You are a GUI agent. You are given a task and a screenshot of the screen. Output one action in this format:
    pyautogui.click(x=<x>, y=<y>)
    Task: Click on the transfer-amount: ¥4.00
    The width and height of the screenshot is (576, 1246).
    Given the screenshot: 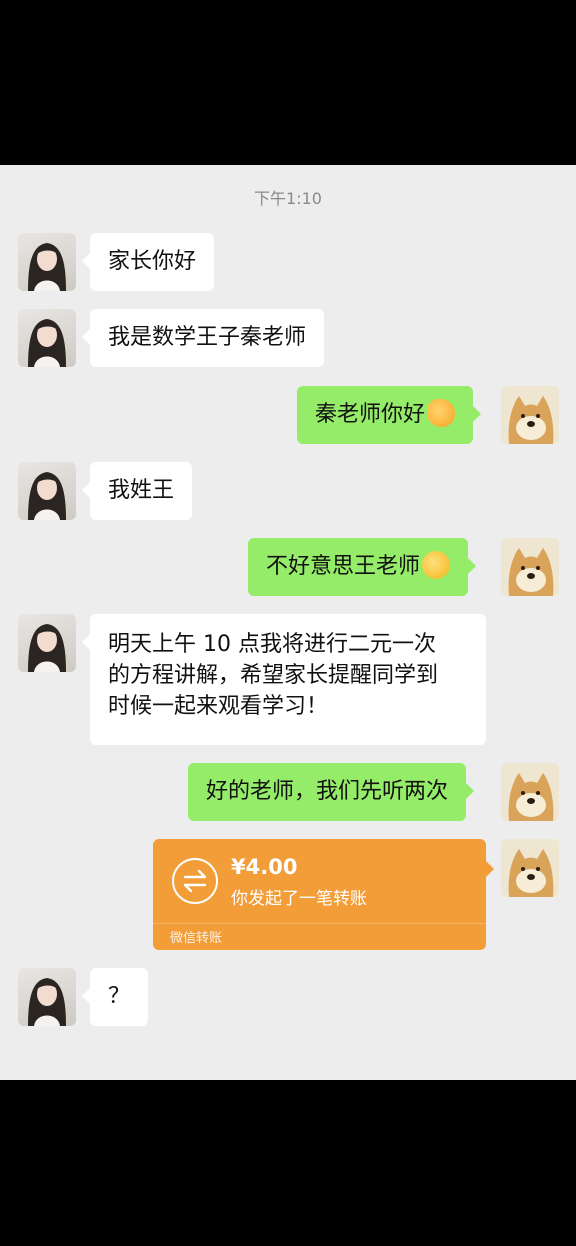 What is the action you would take?
    pyautogui.click(x=264, y=867)
    